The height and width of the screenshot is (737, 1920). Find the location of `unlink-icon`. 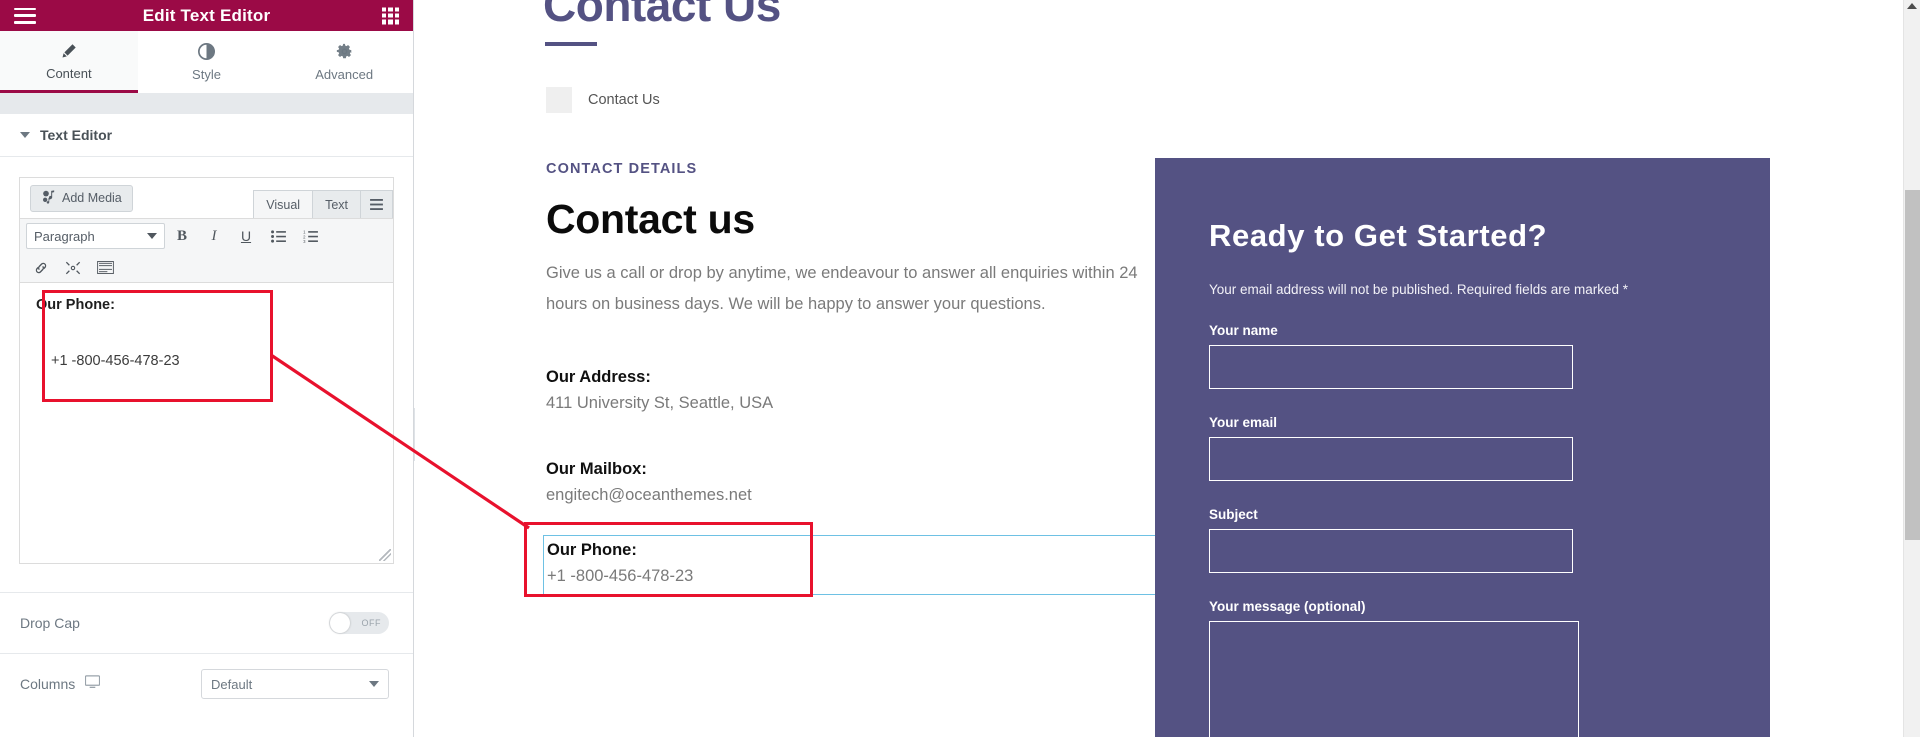

unlink-icon is located at coordinates (73, 268).